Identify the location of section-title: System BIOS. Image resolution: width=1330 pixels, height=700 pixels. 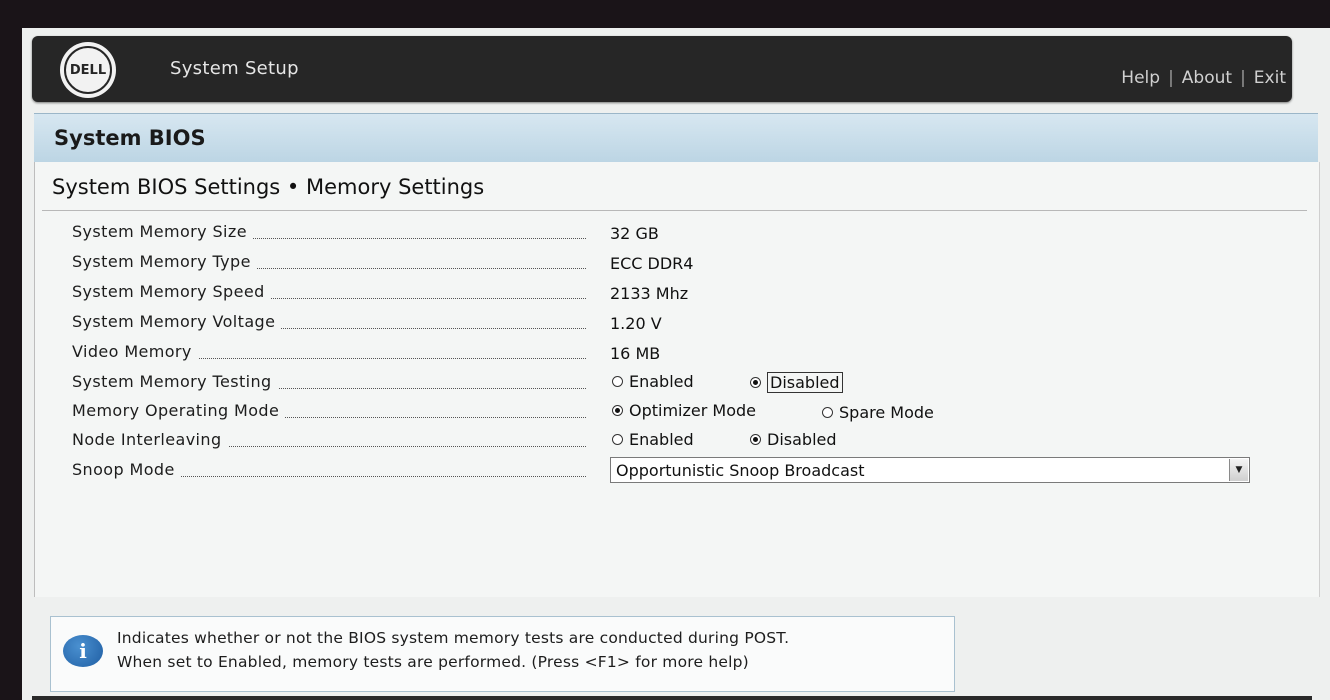
(130, 138).